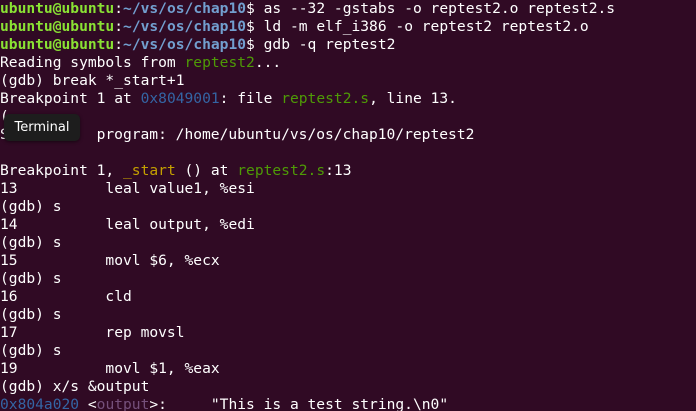 Image resolution: width=696 pixels, height=411 pixels. Describe the element at coordinates (92, 332) in the screenshot. I see `source-line: 17 rep movsl` at that location.